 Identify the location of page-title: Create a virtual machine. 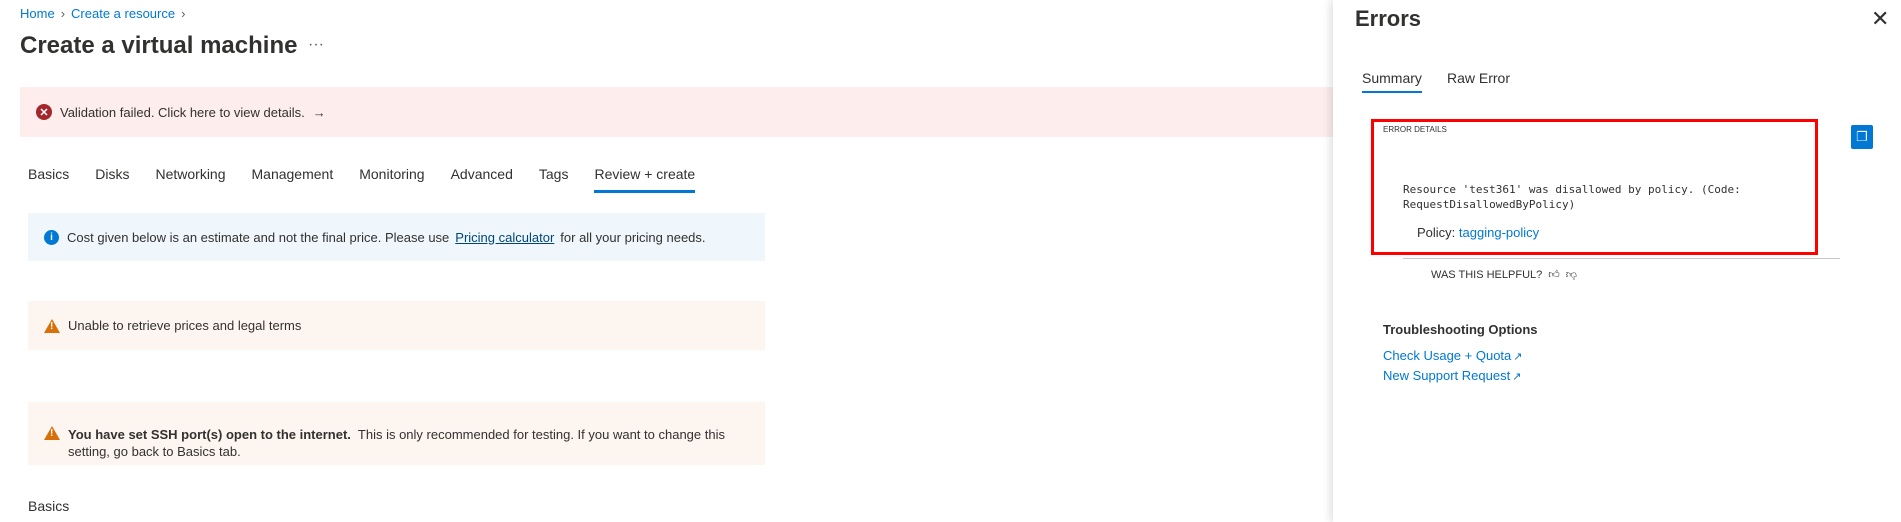
(159, 45).